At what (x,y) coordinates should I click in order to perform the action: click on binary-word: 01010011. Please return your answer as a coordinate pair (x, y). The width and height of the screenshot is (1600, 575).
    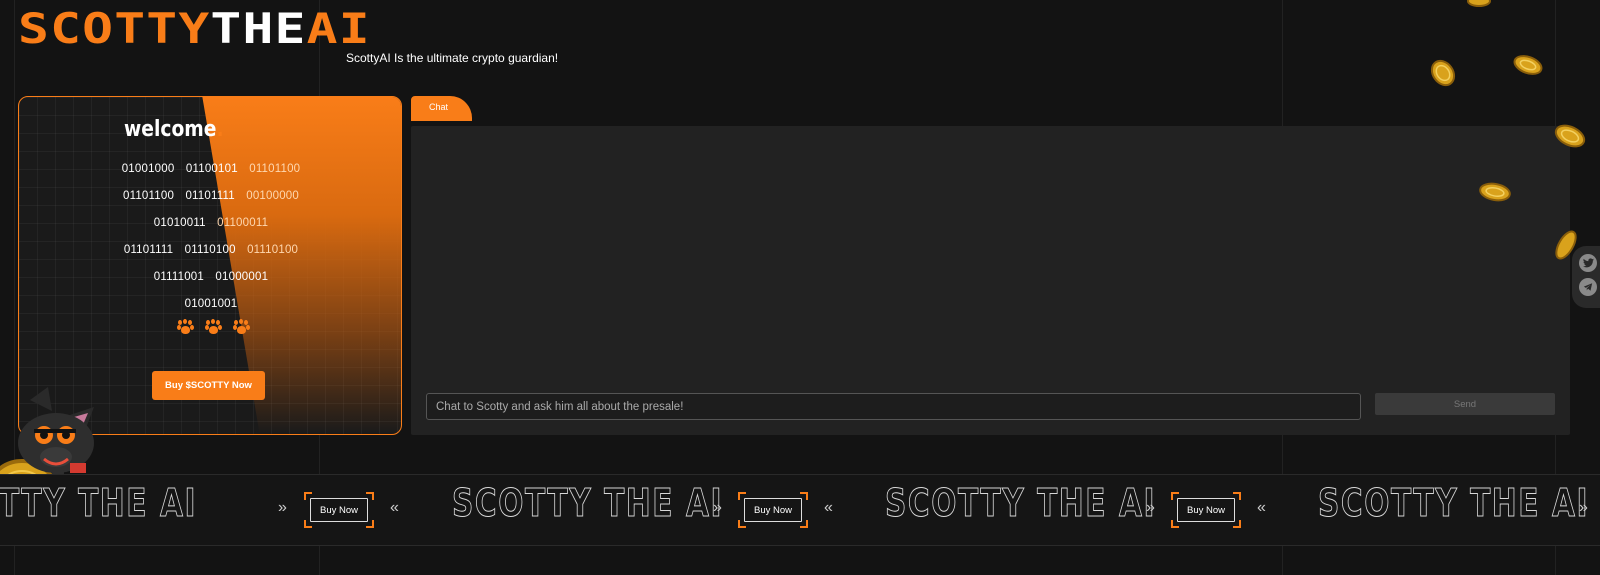
    Looking at the image, I should click on (179, 223).